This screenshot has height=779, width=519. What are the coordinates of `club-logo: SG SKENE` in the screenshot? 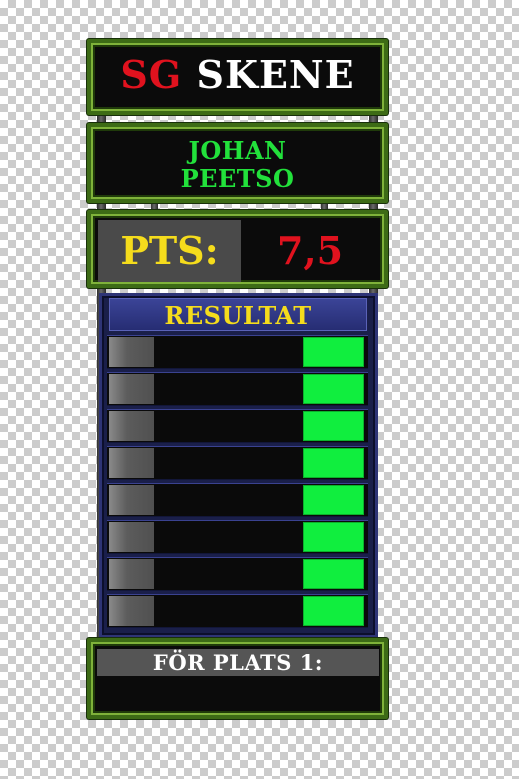 It's located at (237, 75).